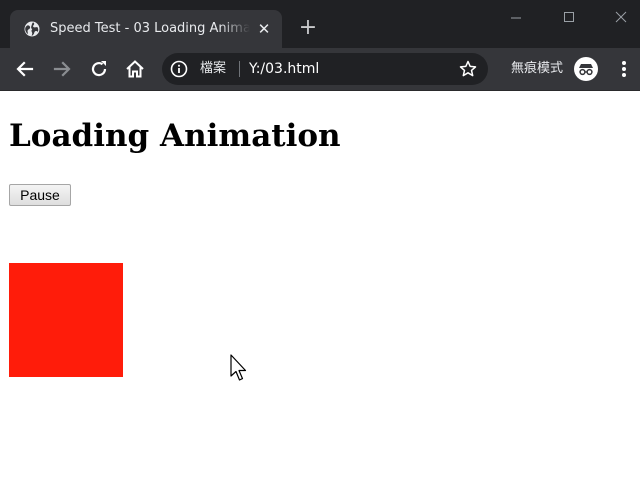 The width and height of the screenshot is (640, 503). I want to click on new-tab-button: +, so click(308, 28).